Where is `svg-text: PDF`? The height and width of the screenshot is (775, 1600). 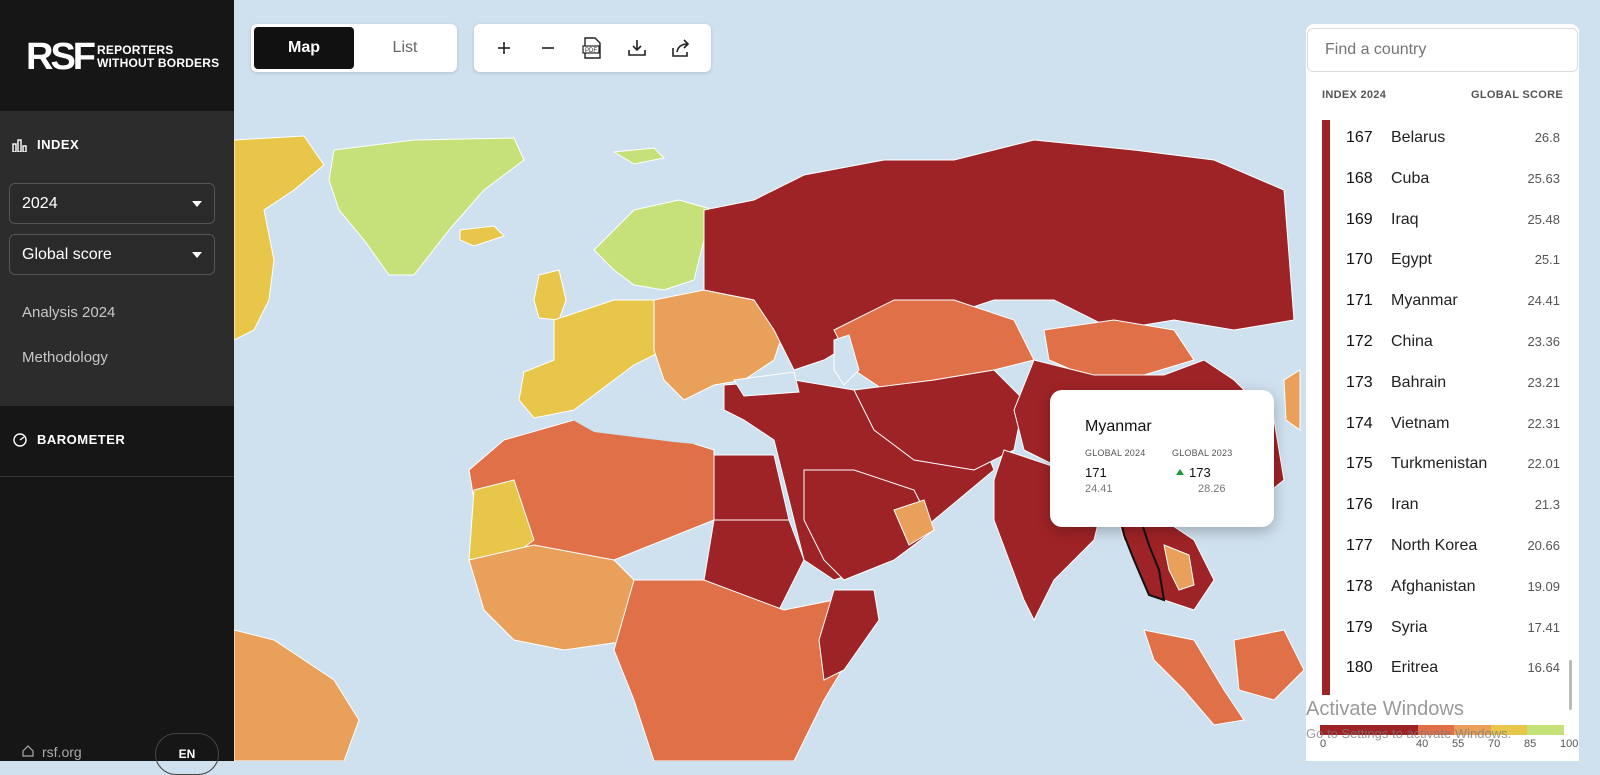 svg-text: PDF is located at coordinates (591, 51).